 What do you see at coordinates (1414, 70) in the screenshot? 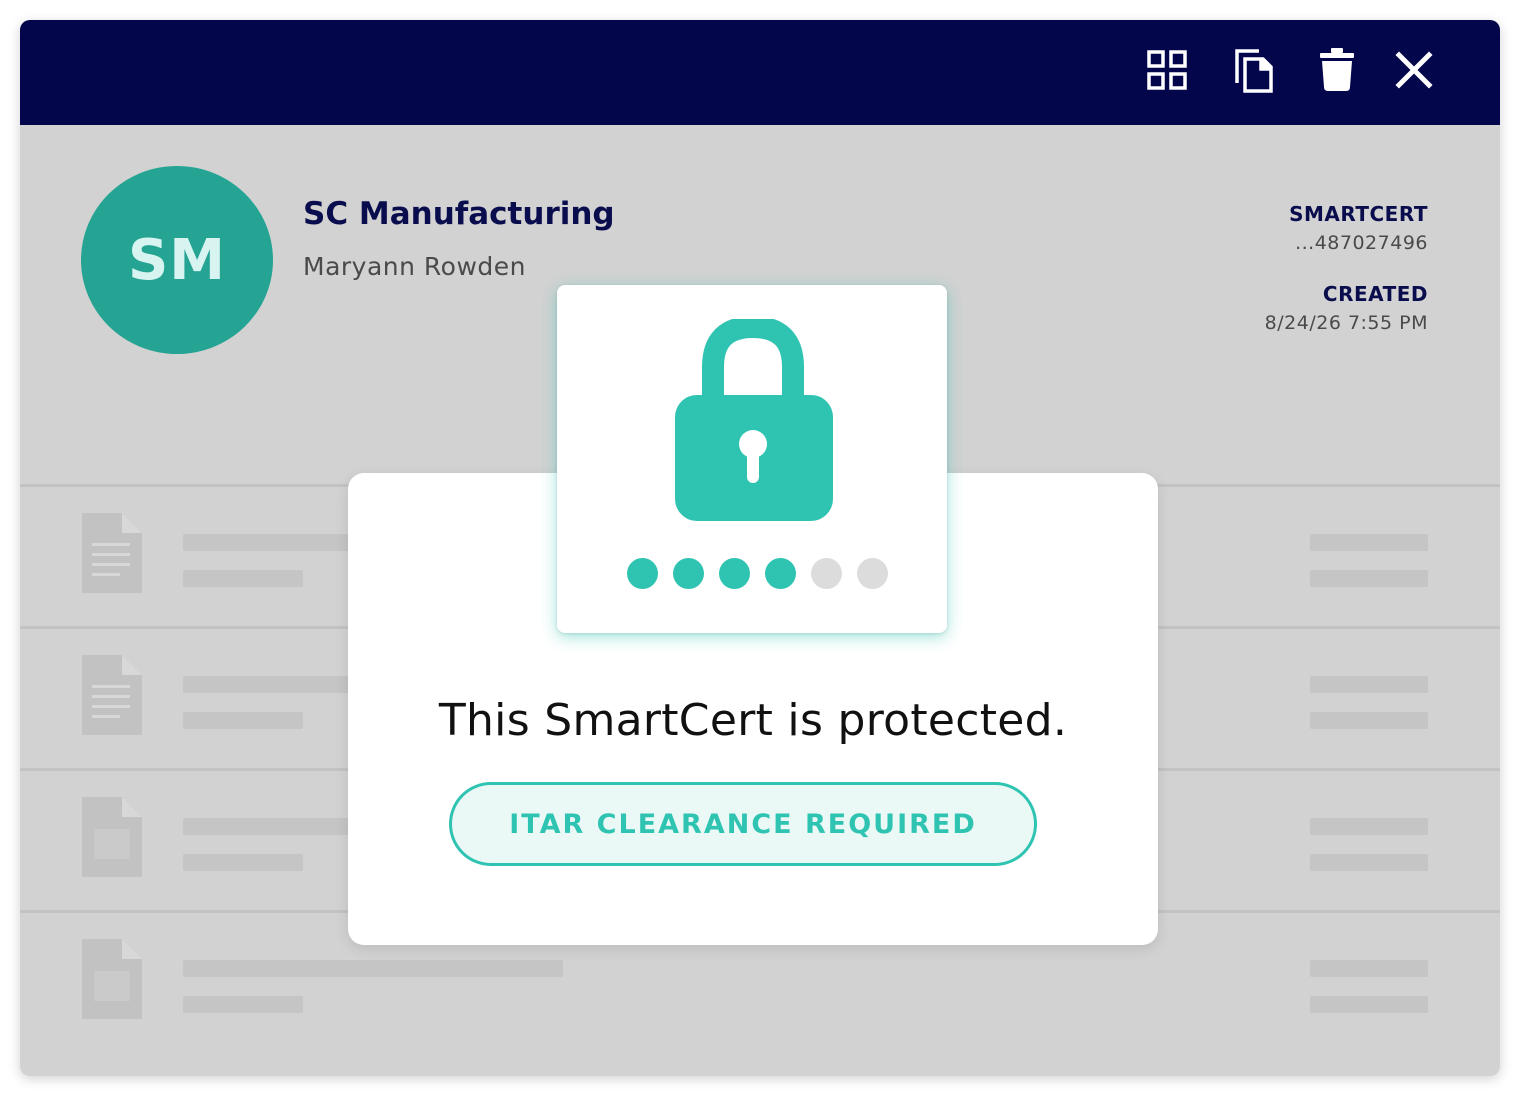
I see `close-icon` at bounding box center [1414, 70].